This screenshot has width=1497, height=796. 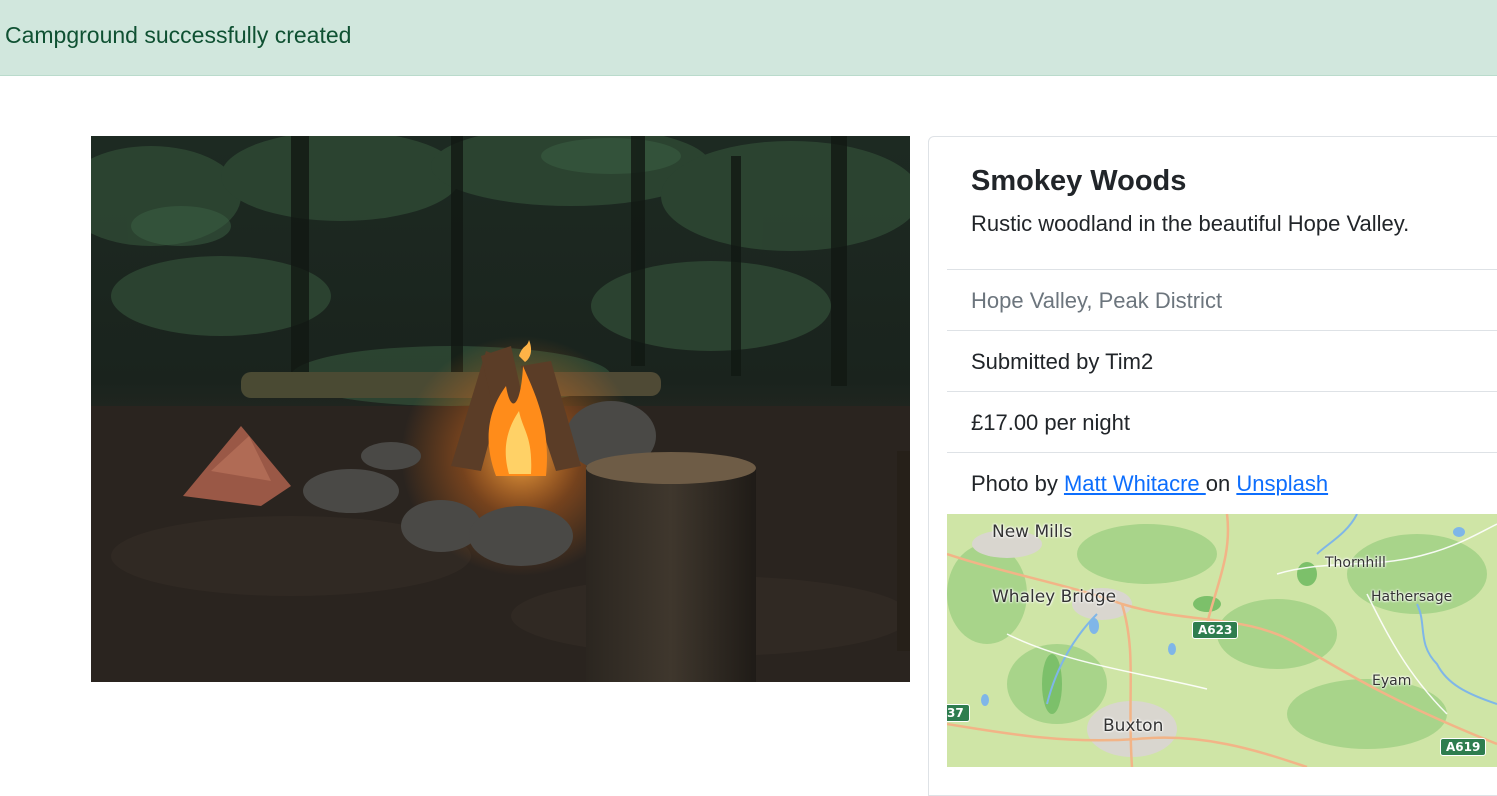 I want to click on campground-price: £17.00 per night, so click(x=1222, y=422).